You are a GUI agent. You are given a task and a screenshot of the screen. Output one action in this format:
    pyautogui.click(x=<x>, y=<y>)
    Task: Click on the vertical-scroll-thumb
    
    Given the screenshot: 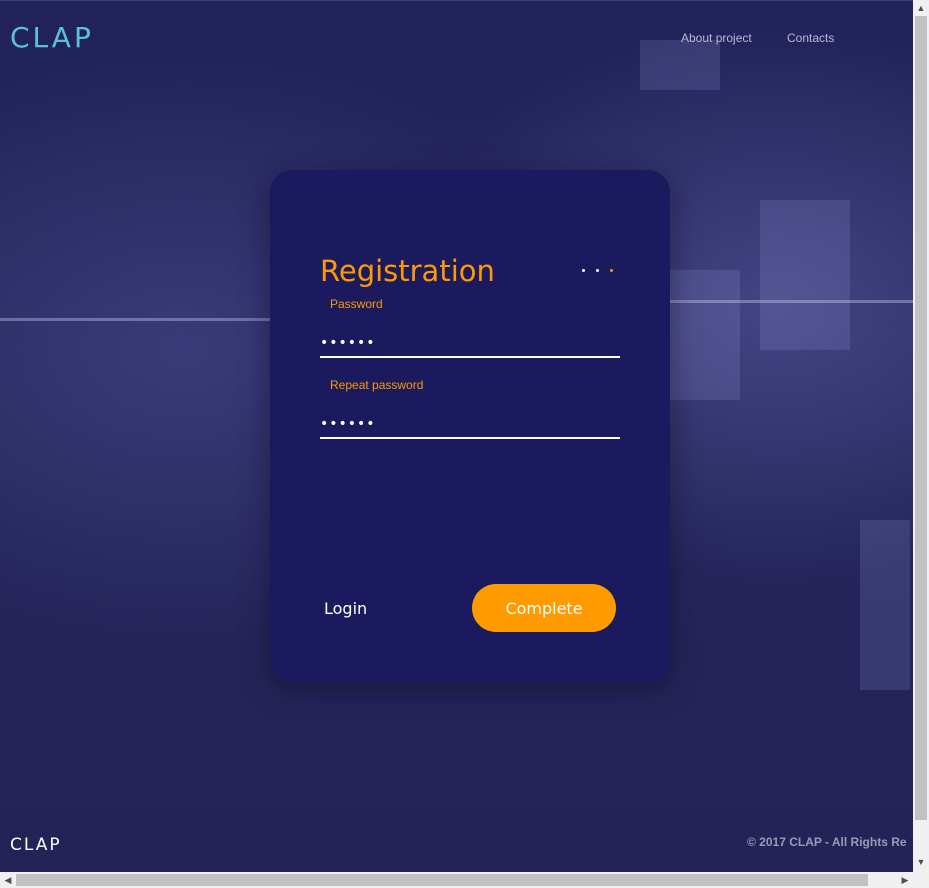 What is the action you would take?
    pyautogui.click(x=921, y=418)
    